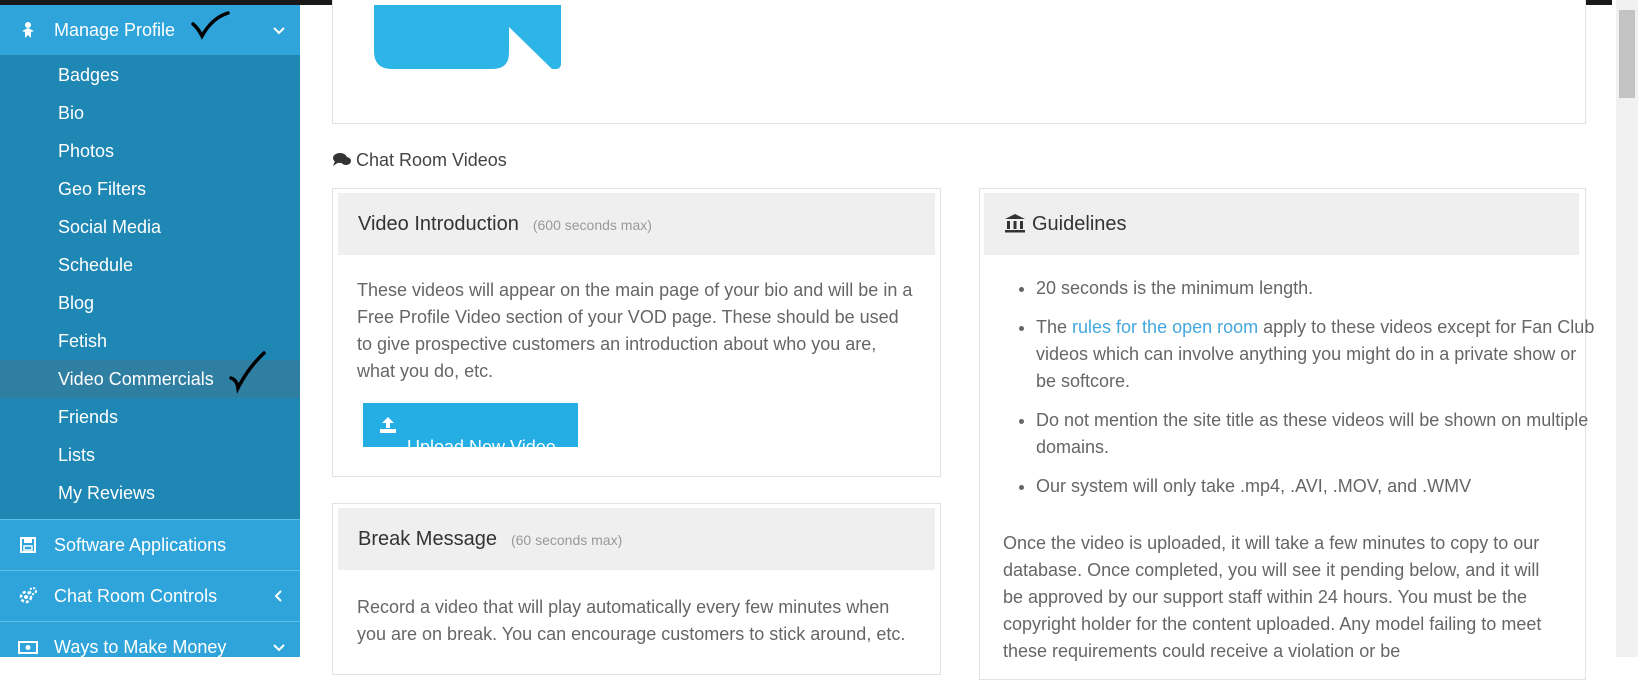  What do you see at coordinates (150, 113) in the screenshot?
I see `sidebar-item-bio: Bio` at bounding box center [150, 113].